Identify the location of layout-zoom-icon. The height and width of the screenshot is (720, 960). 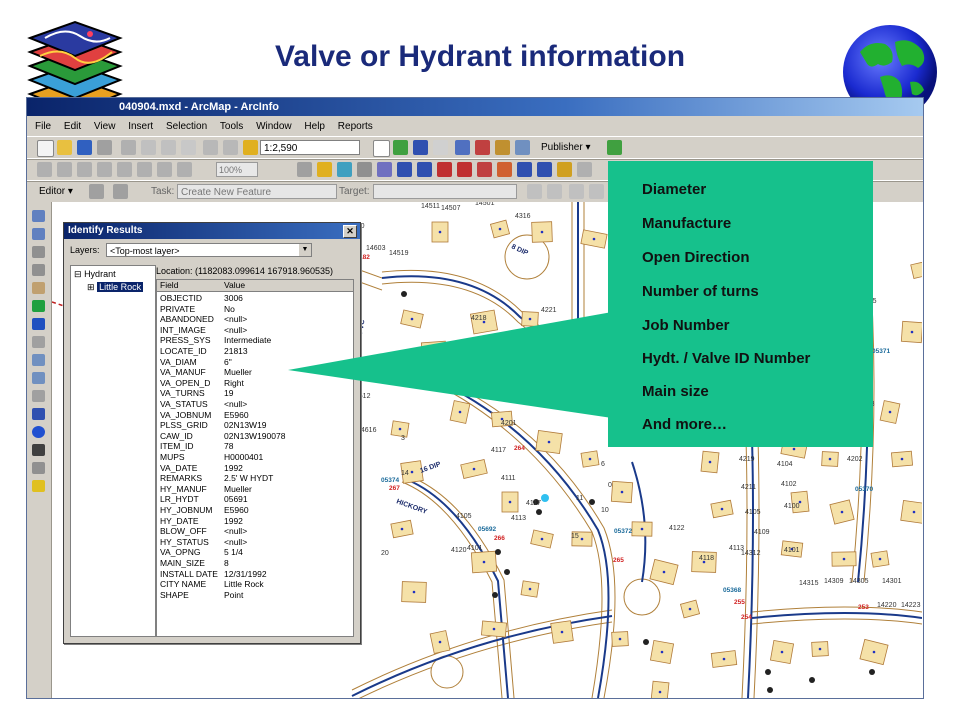
(184, 169).